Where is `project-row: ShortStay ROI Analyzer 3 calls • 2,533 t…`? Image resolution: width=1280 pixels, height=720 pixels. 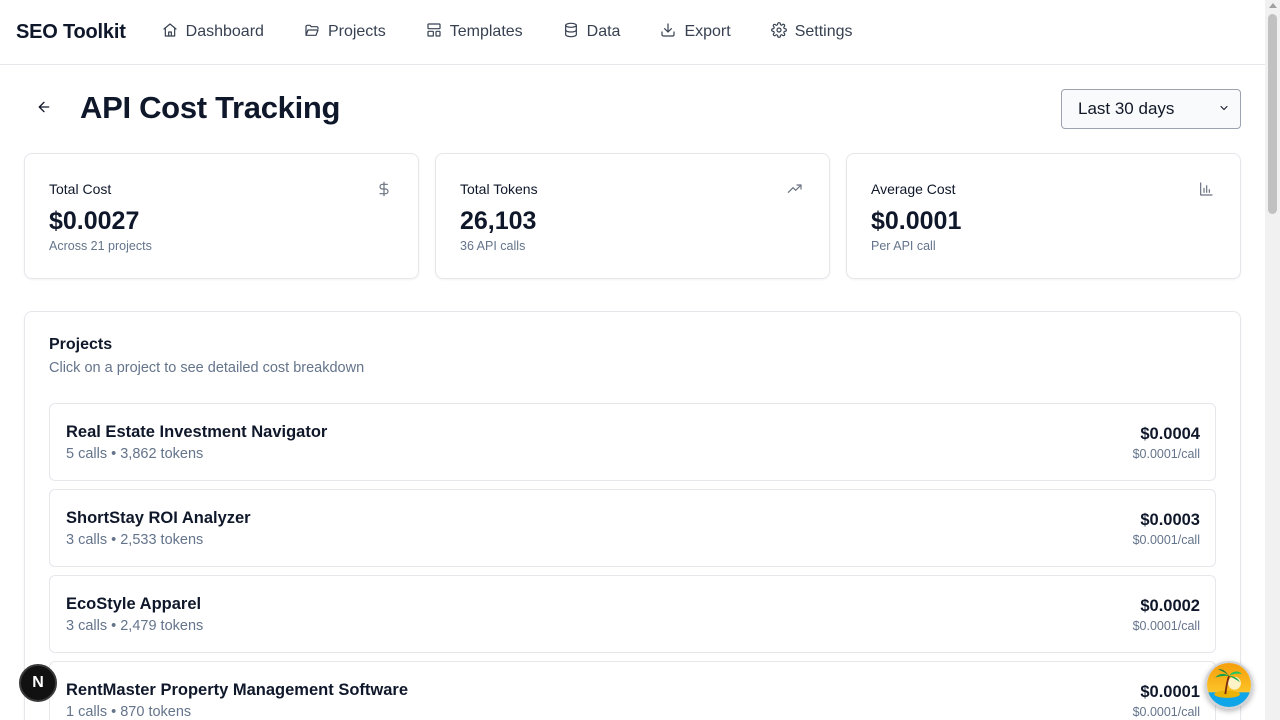 project-row: ShortStay ROI Analyzer 3 calls • 2,533 t… is located at coordinates (632, 528).